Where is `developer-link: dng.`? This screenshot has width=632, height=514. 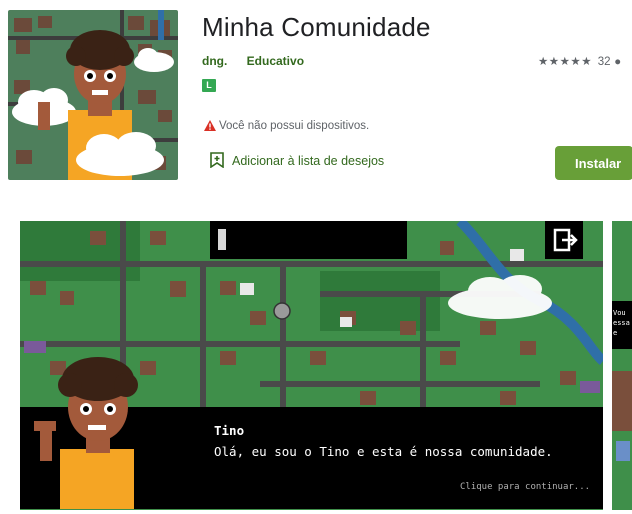 developer-link: dng. is located at coordinates (214, 61).